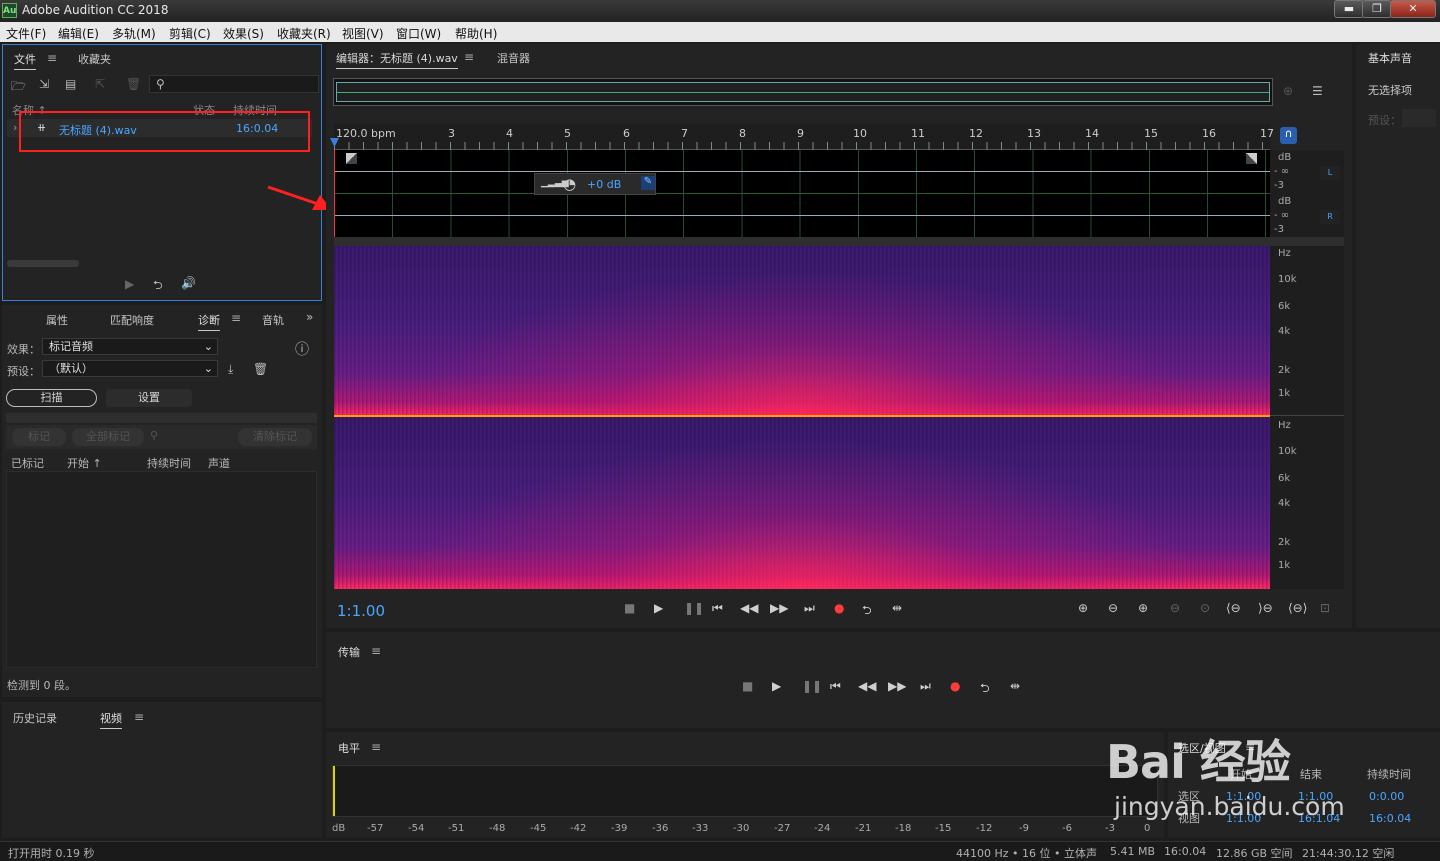 The width and height of the screenshot is (1440, 861). Describe the element at coordinates (94, 59) in the screenshot. I see `tab-favorites: 收藏夹` at that location.